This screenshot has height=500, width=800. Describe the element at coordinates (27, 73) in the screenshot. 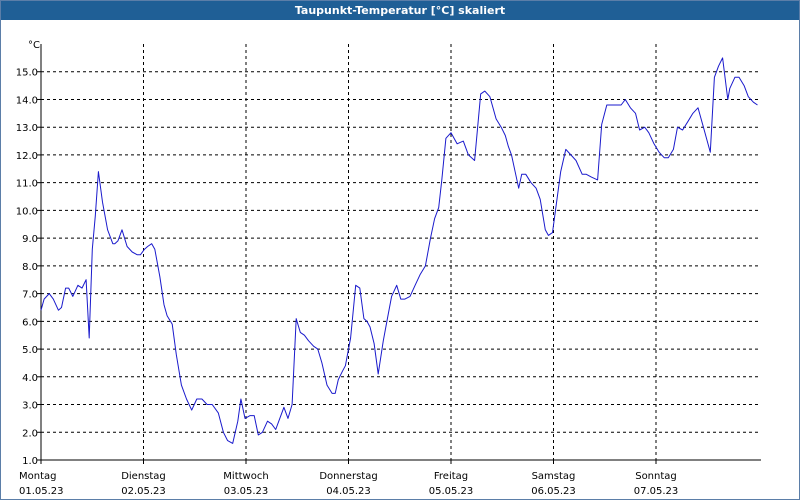

I see `y-tick-label: 15.0` at that location.